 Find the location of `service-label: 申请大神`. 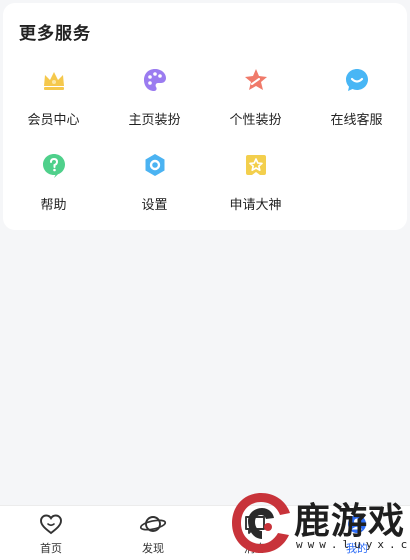

service-label: 申请大神 is located at coordinates (255, 205).